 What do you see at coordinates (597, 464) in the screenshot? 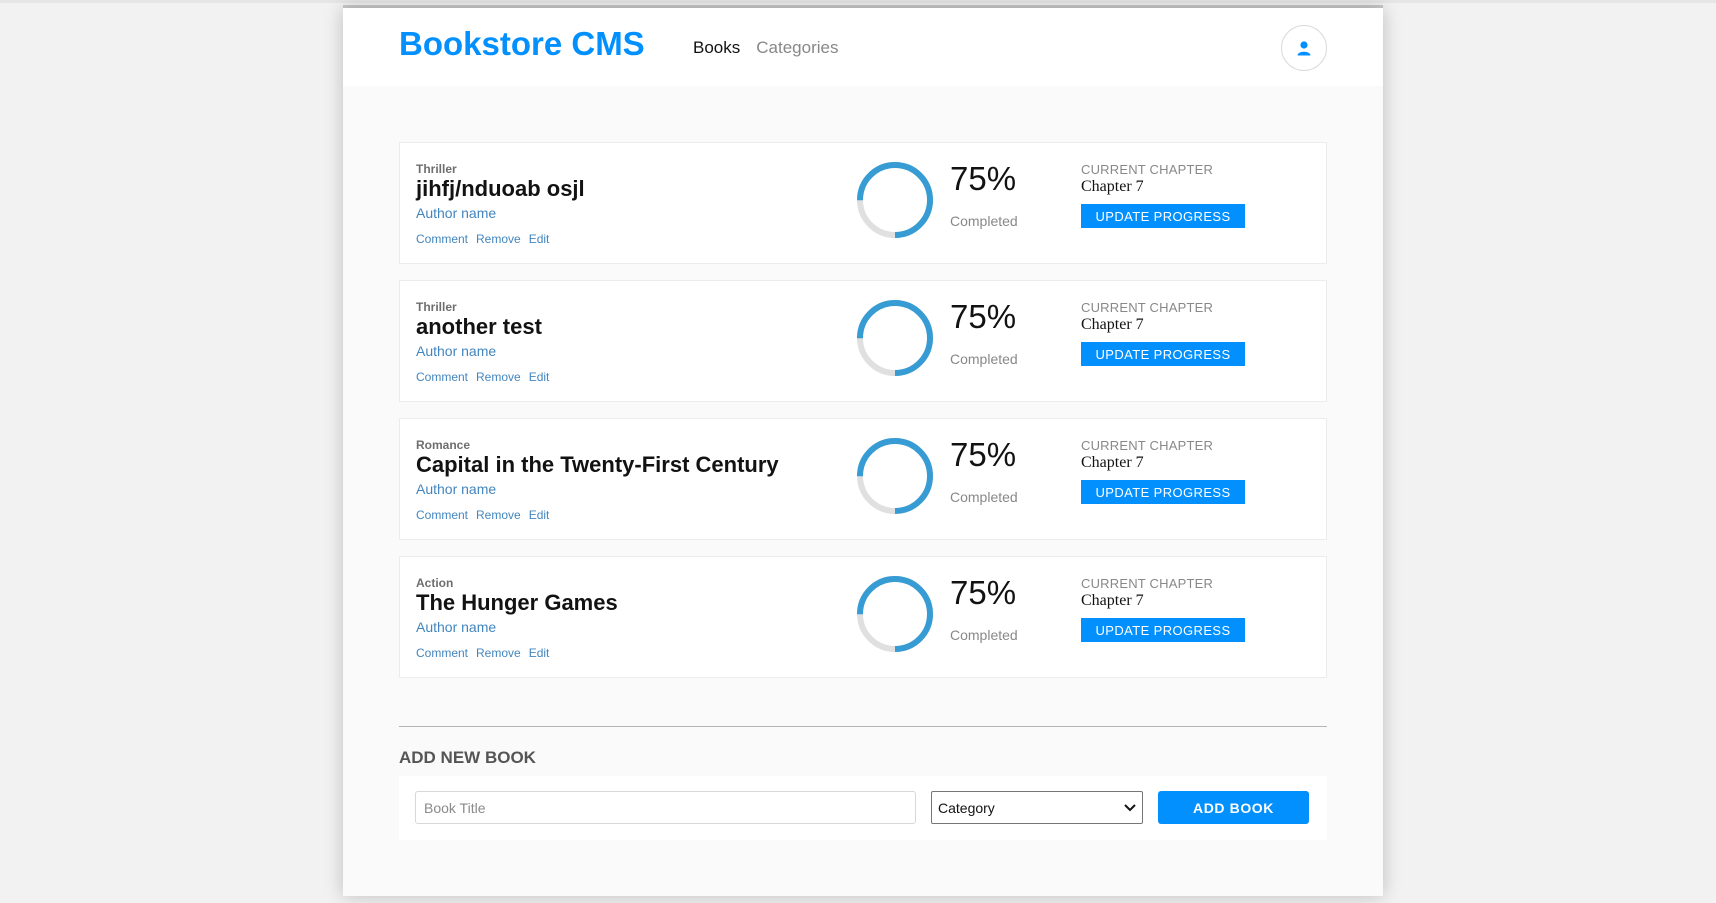
I see `book-title: Capital in the Twenty-First Century` at bounding box center [597, 464].